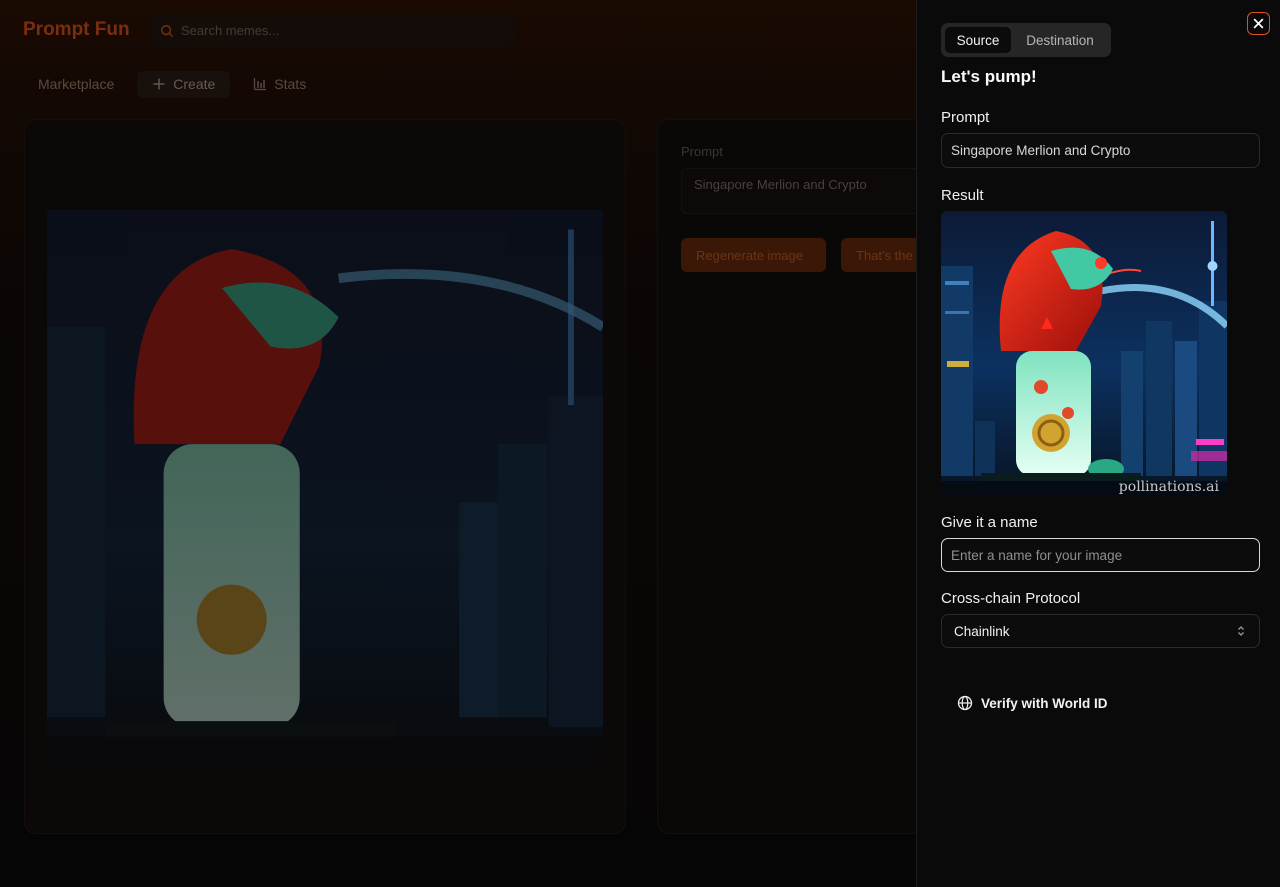 The width and height of the screenshot is (1280, 887). I want to click on verify-world-id-button: Verify with World ID, so click(1032, 703).